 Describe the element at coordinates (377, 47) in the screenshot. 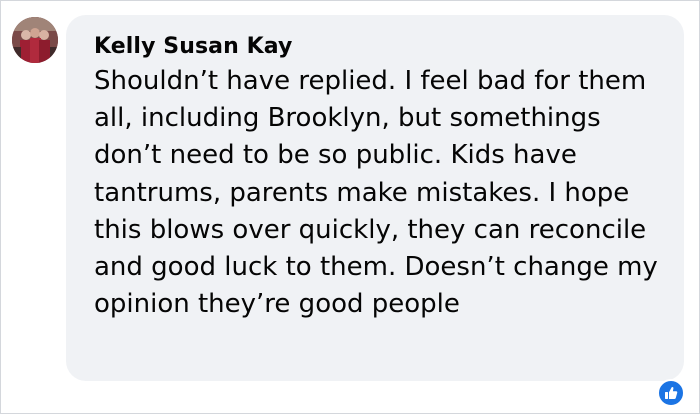

I see `comment-author-name: Kelly Susan Kay` at that location.